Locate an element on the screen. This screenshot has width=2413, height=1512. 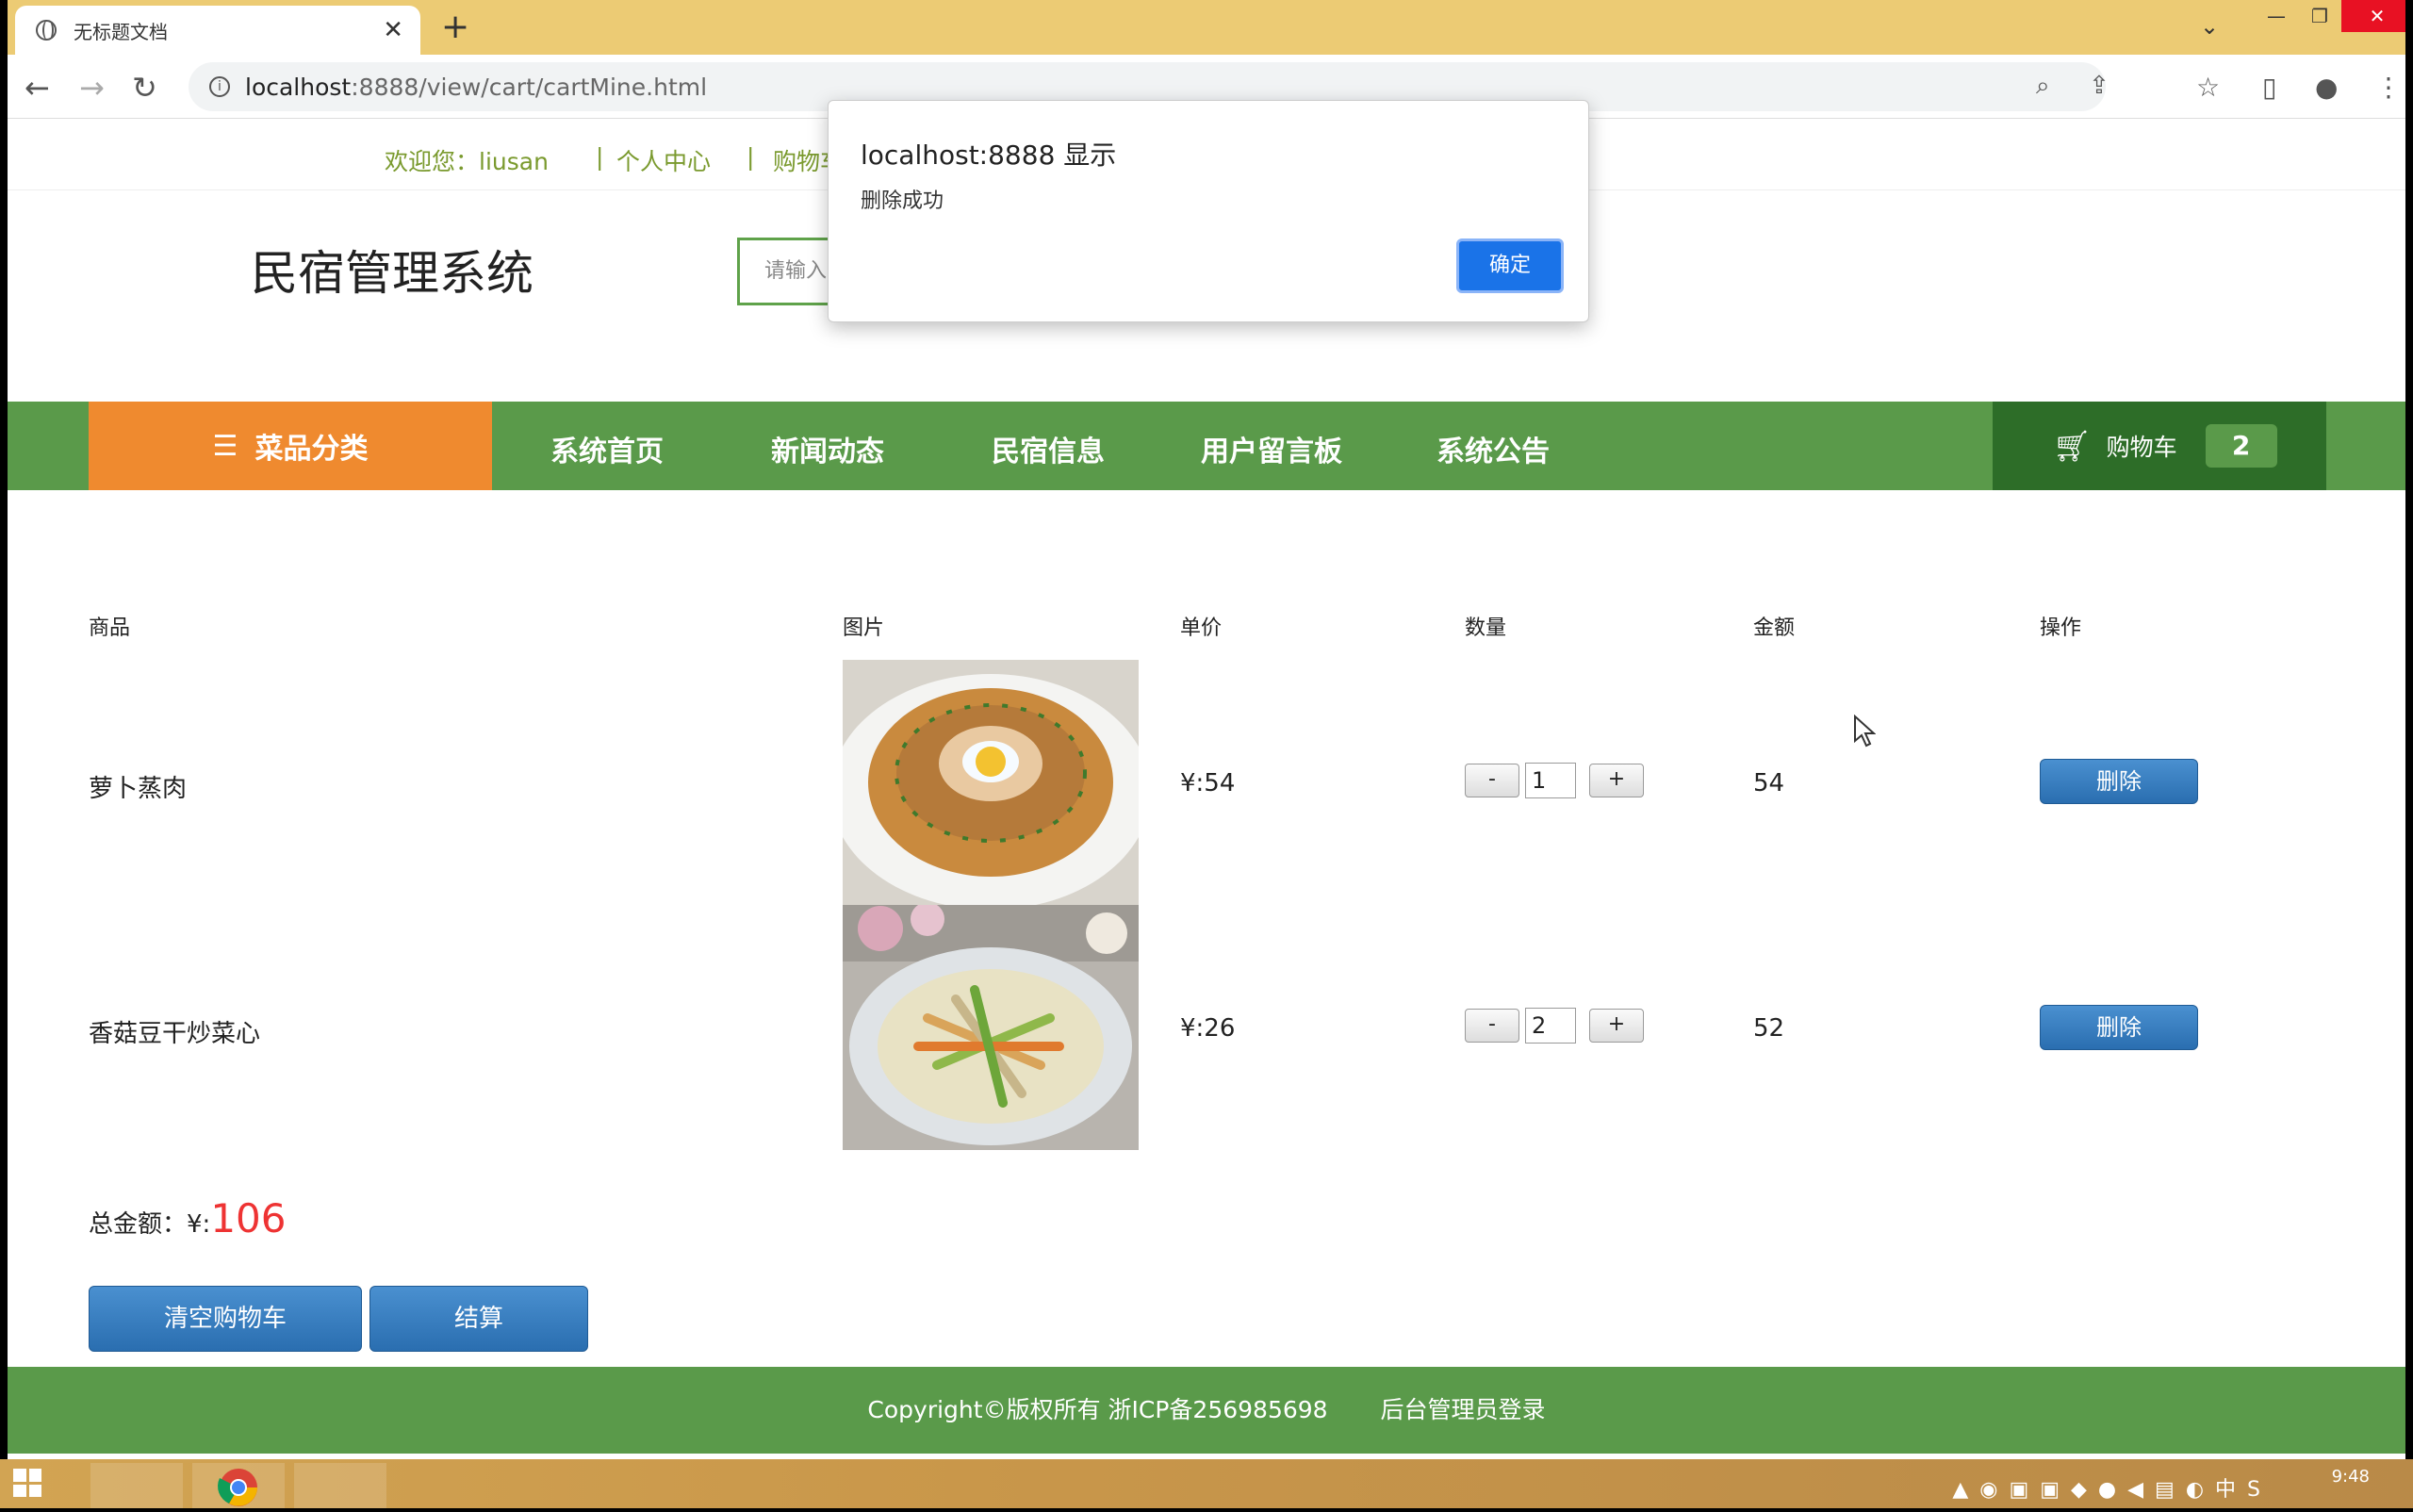
row-amount: 52 is located at coordinates (1769, 1029).